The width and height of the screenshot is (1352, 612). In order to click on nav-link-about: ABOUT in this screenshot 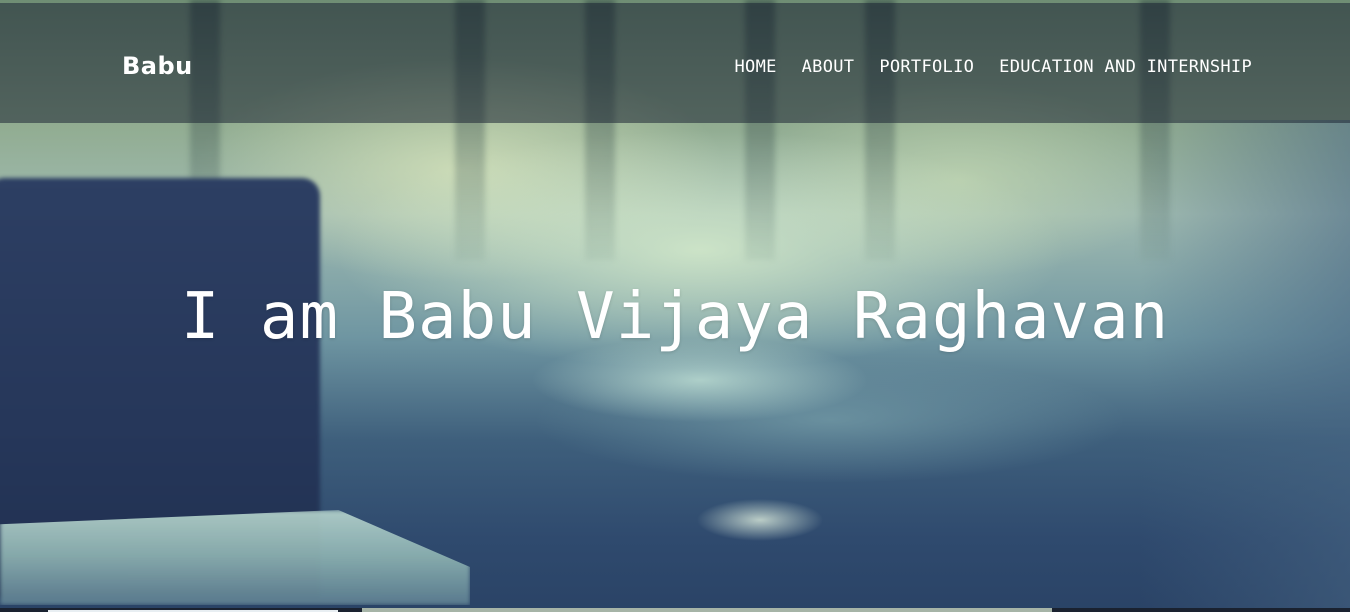, I will do `click(828, 67)`.